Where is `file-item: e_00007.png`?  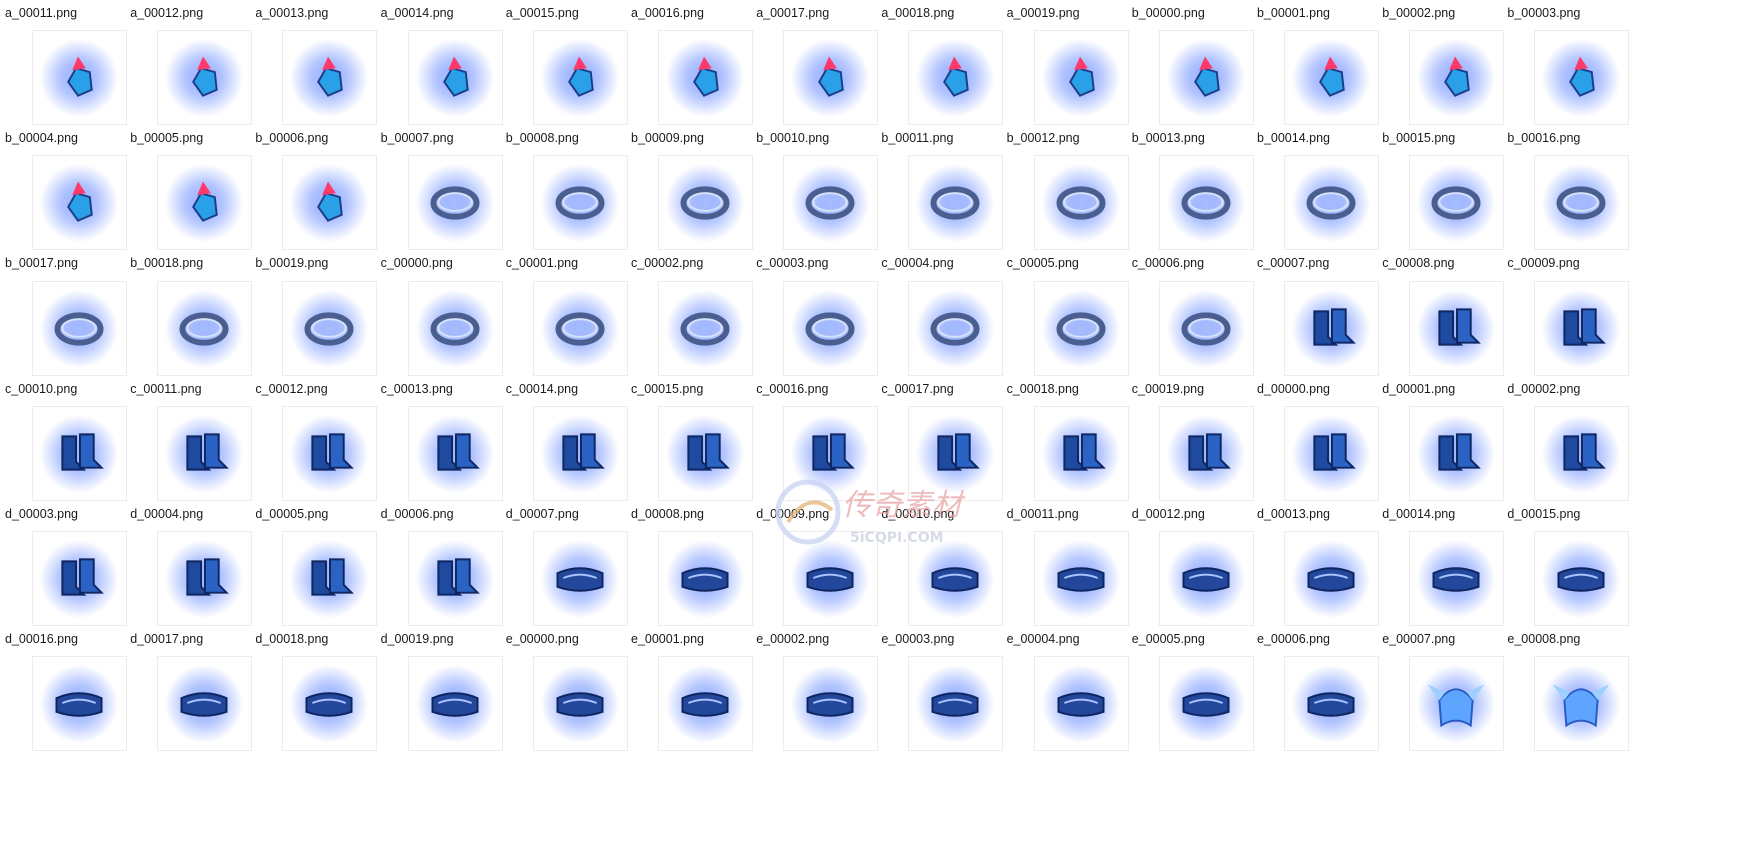 file-item: e_00007.png is located at coordinates (1446, 600).